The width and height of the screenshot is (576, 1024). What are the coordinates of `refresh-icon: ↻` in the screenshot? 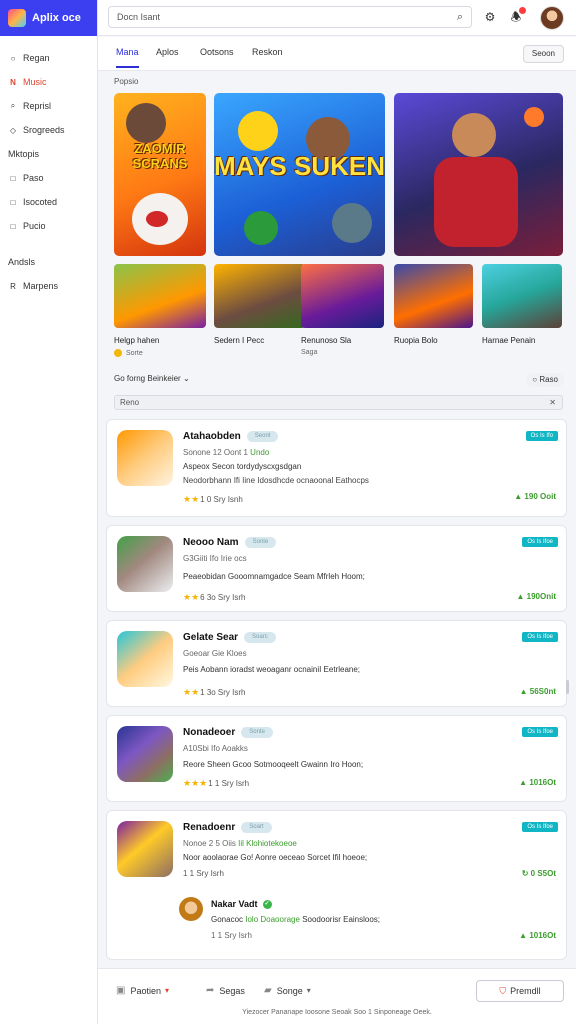 It's located at (526, 873).